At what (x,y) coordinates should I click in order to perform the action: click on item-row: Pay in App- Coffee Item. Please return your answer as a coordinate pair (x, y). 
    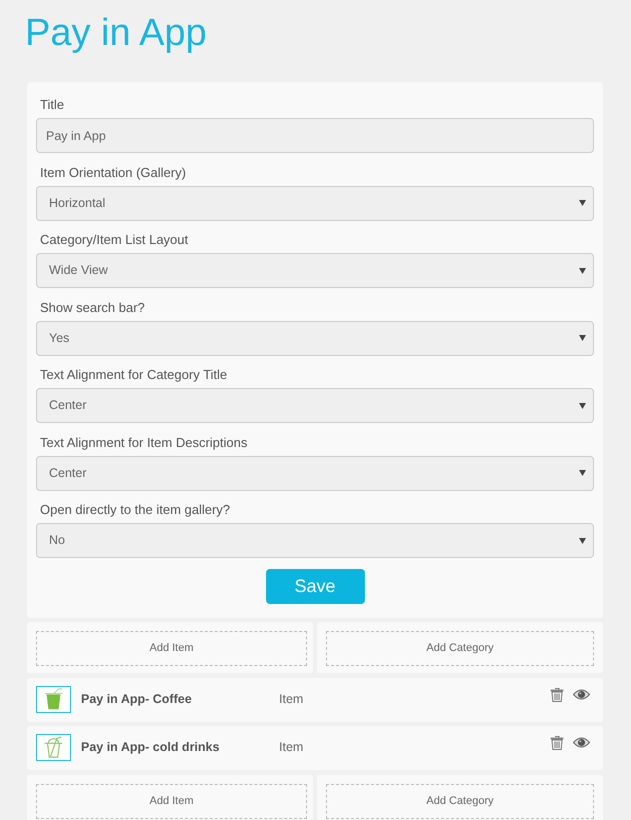
    Looking at the image, I should click on (315, 700).